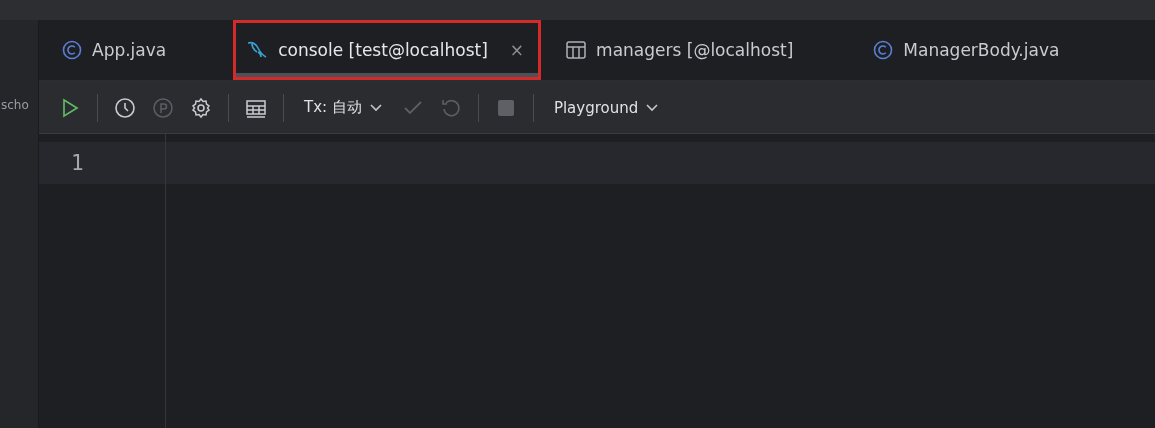 The image size is (1155, 428). Describe the element at coordinates (116, 50) in the screenshot. I see `editor-tab: App.java` at that location.